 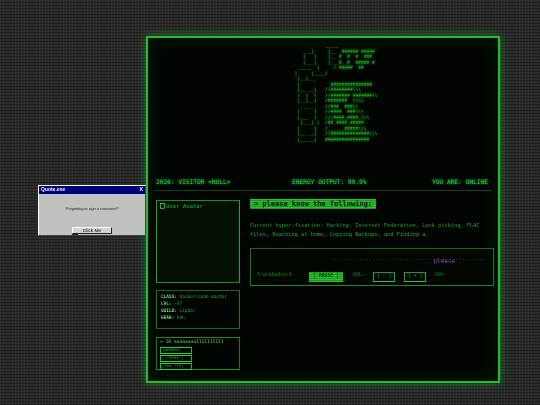 What do you see at coordinates (141, 190) in the screenshot?
I see `close-icon: X` at bounding box center [141, 190].